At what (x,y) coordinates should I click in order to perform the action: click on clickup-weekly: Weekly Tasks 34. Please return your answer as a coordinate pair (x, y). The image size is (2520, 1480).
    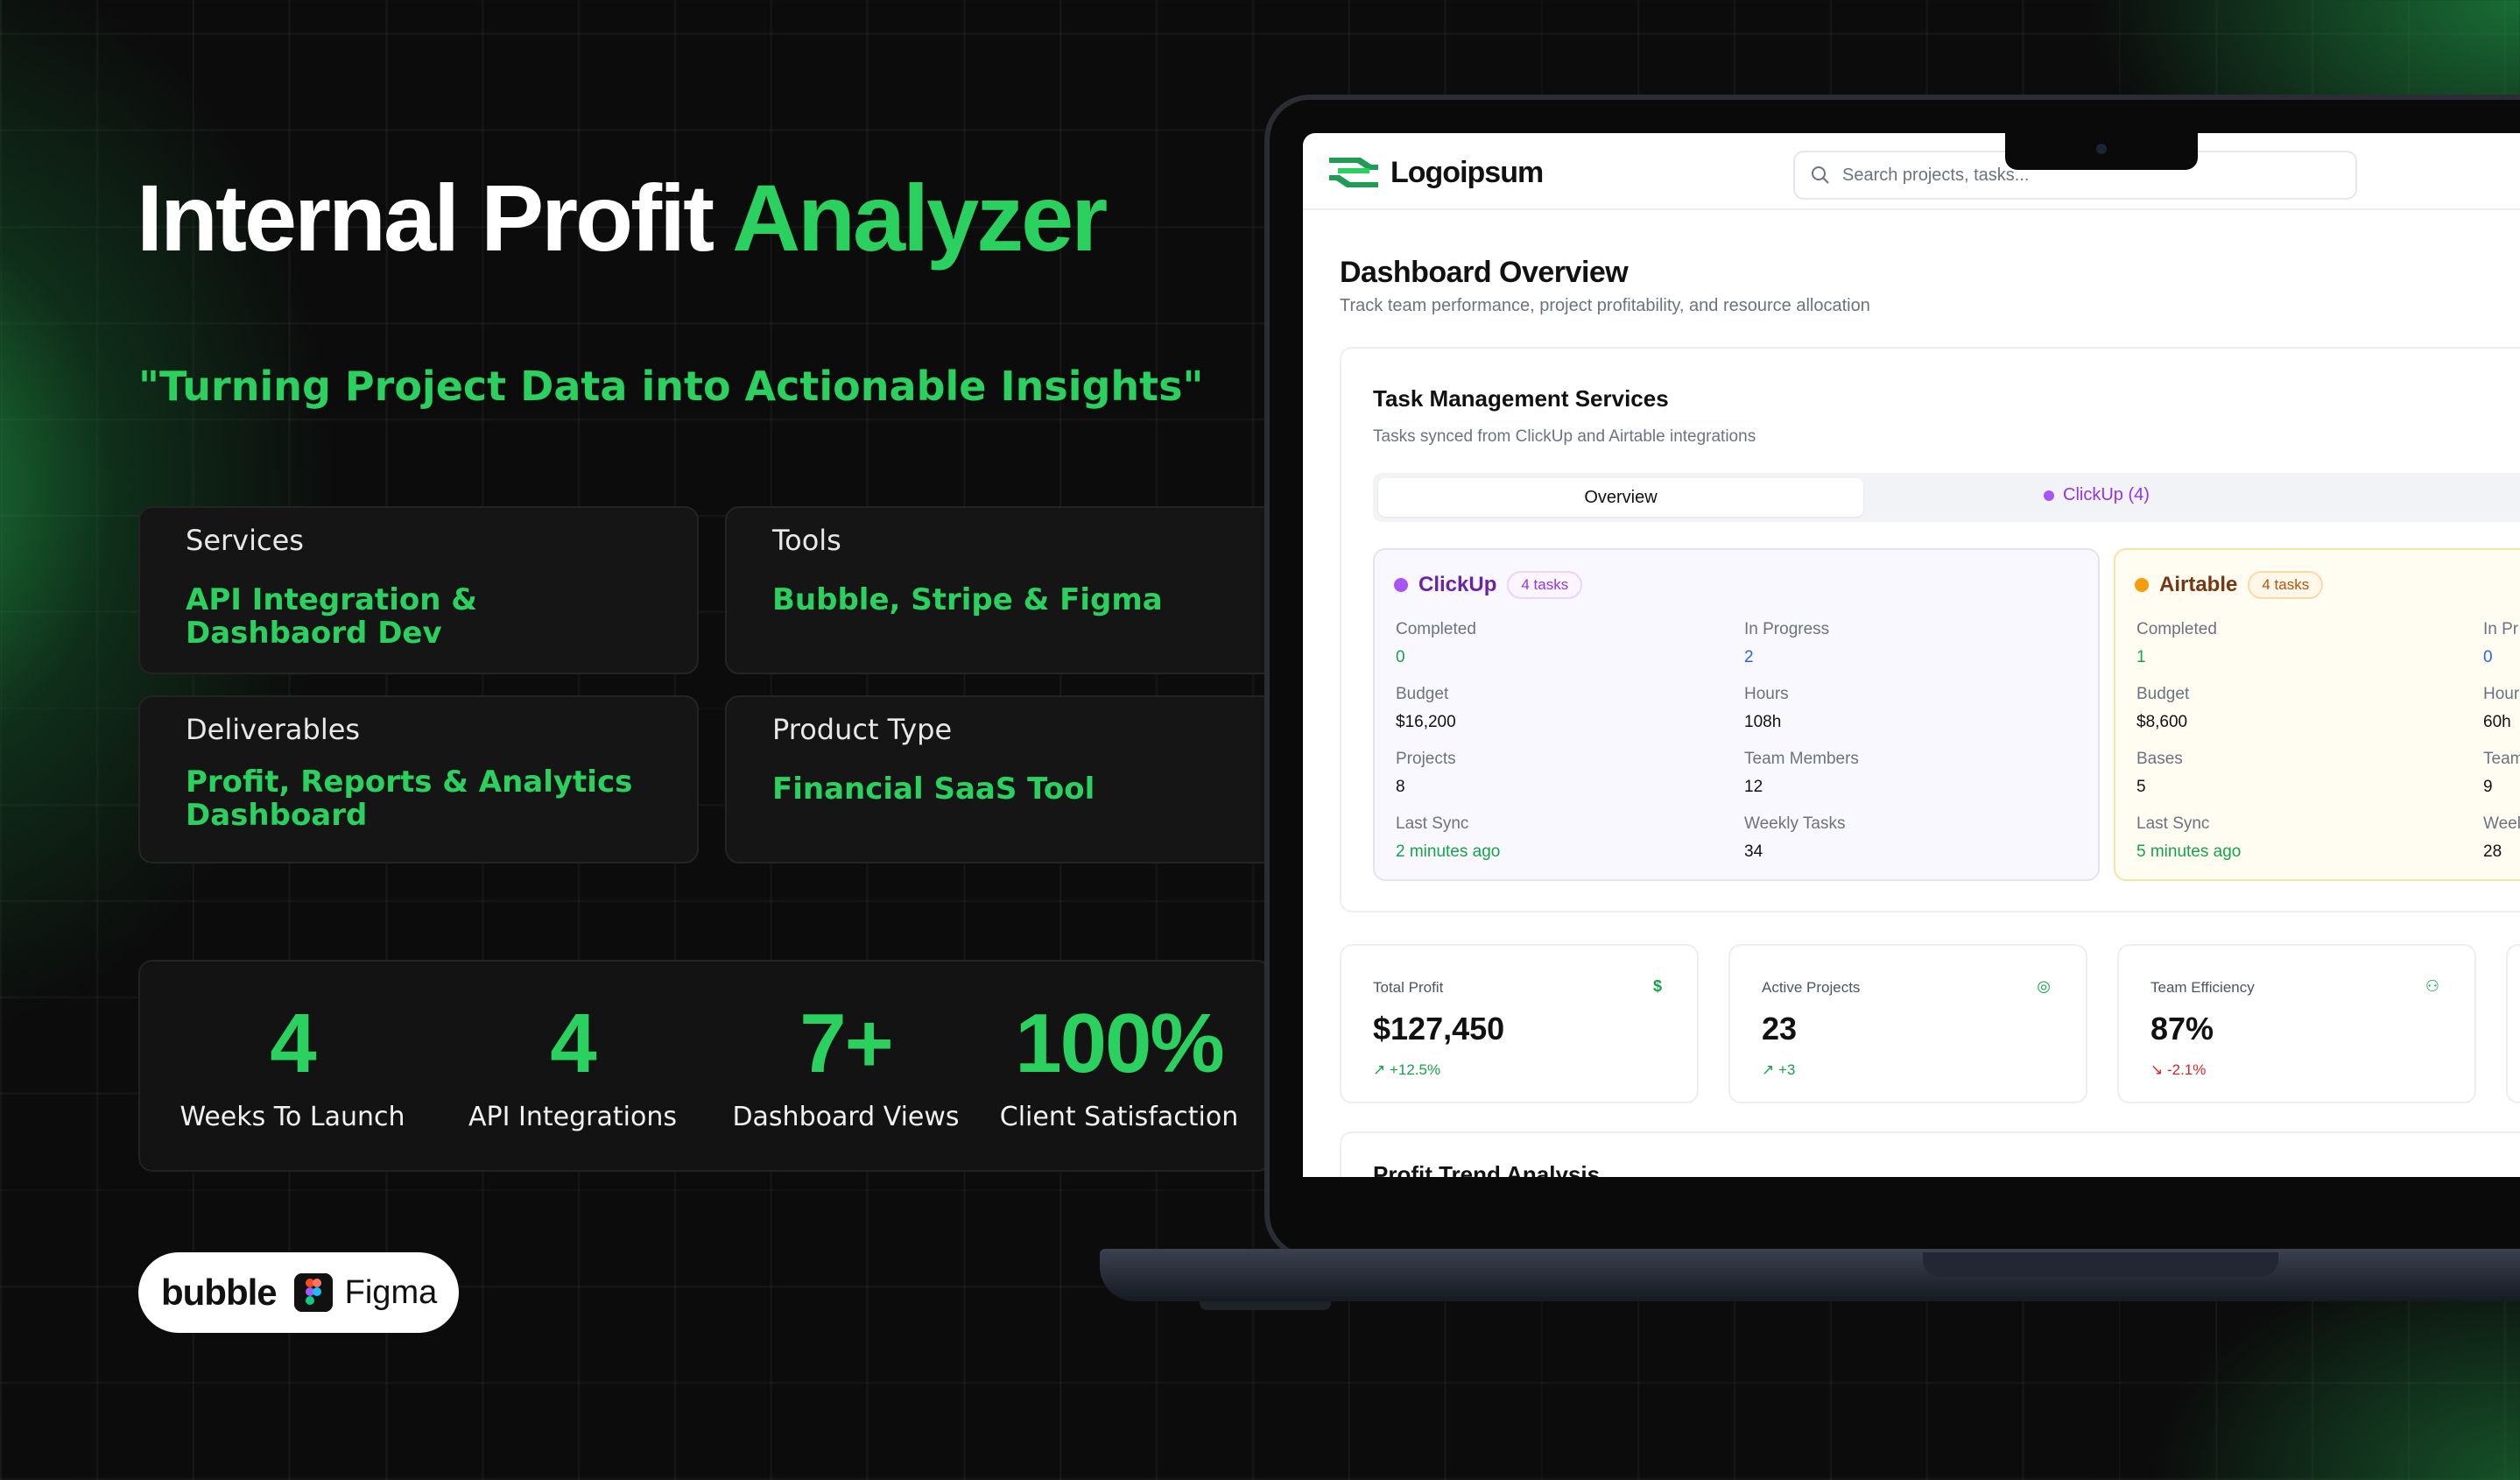
    Looking at the image, I should click on (1795, 838).